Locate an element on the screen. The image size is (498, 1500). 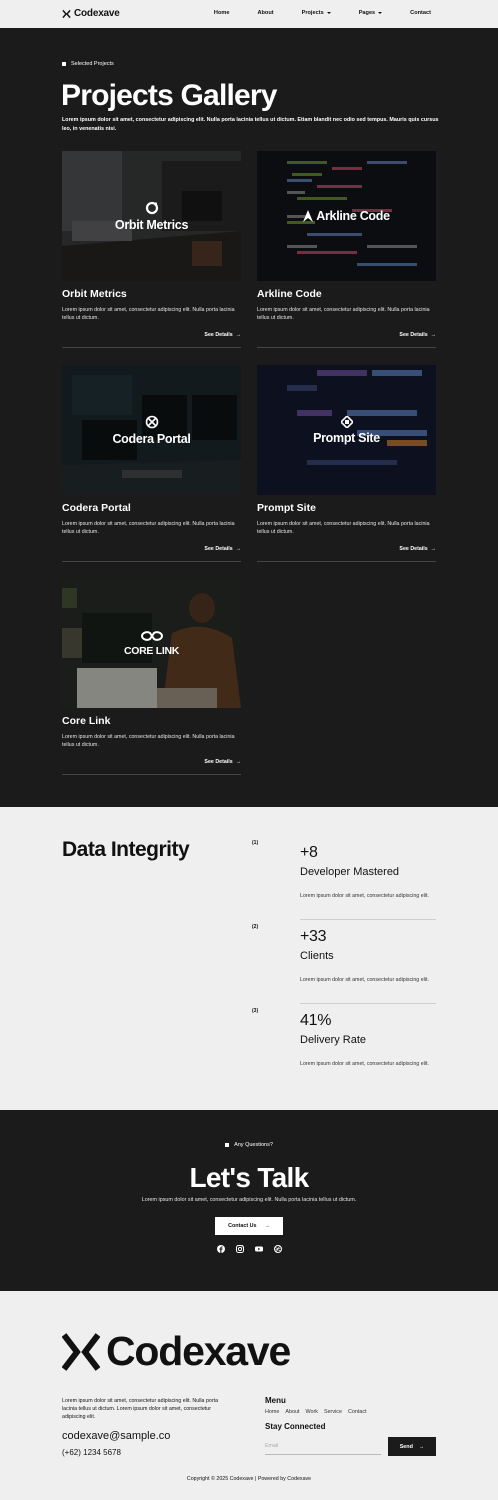
instagram-icon is located at coordinates (239, 1249).